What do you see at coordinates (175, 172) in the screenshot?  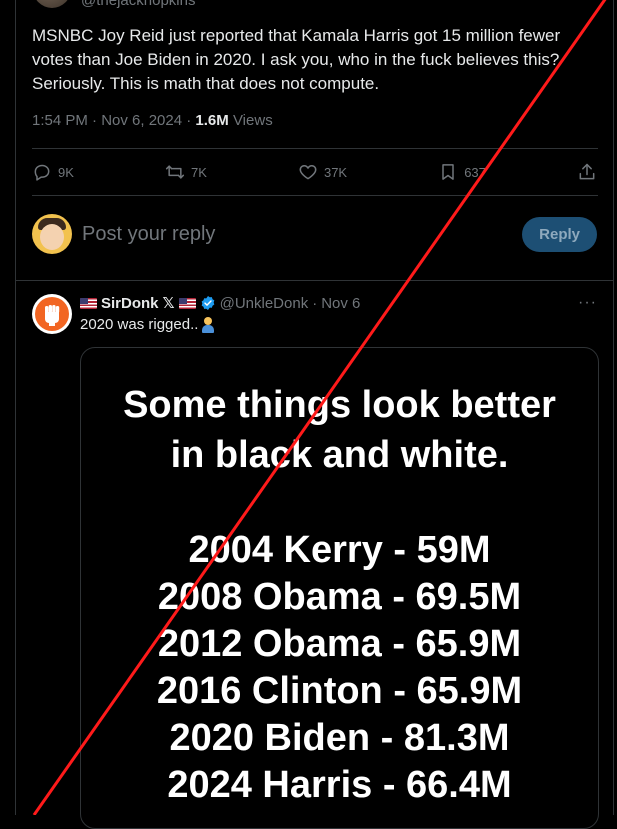 I see `repost-icon` at bounding box center [175, 172].